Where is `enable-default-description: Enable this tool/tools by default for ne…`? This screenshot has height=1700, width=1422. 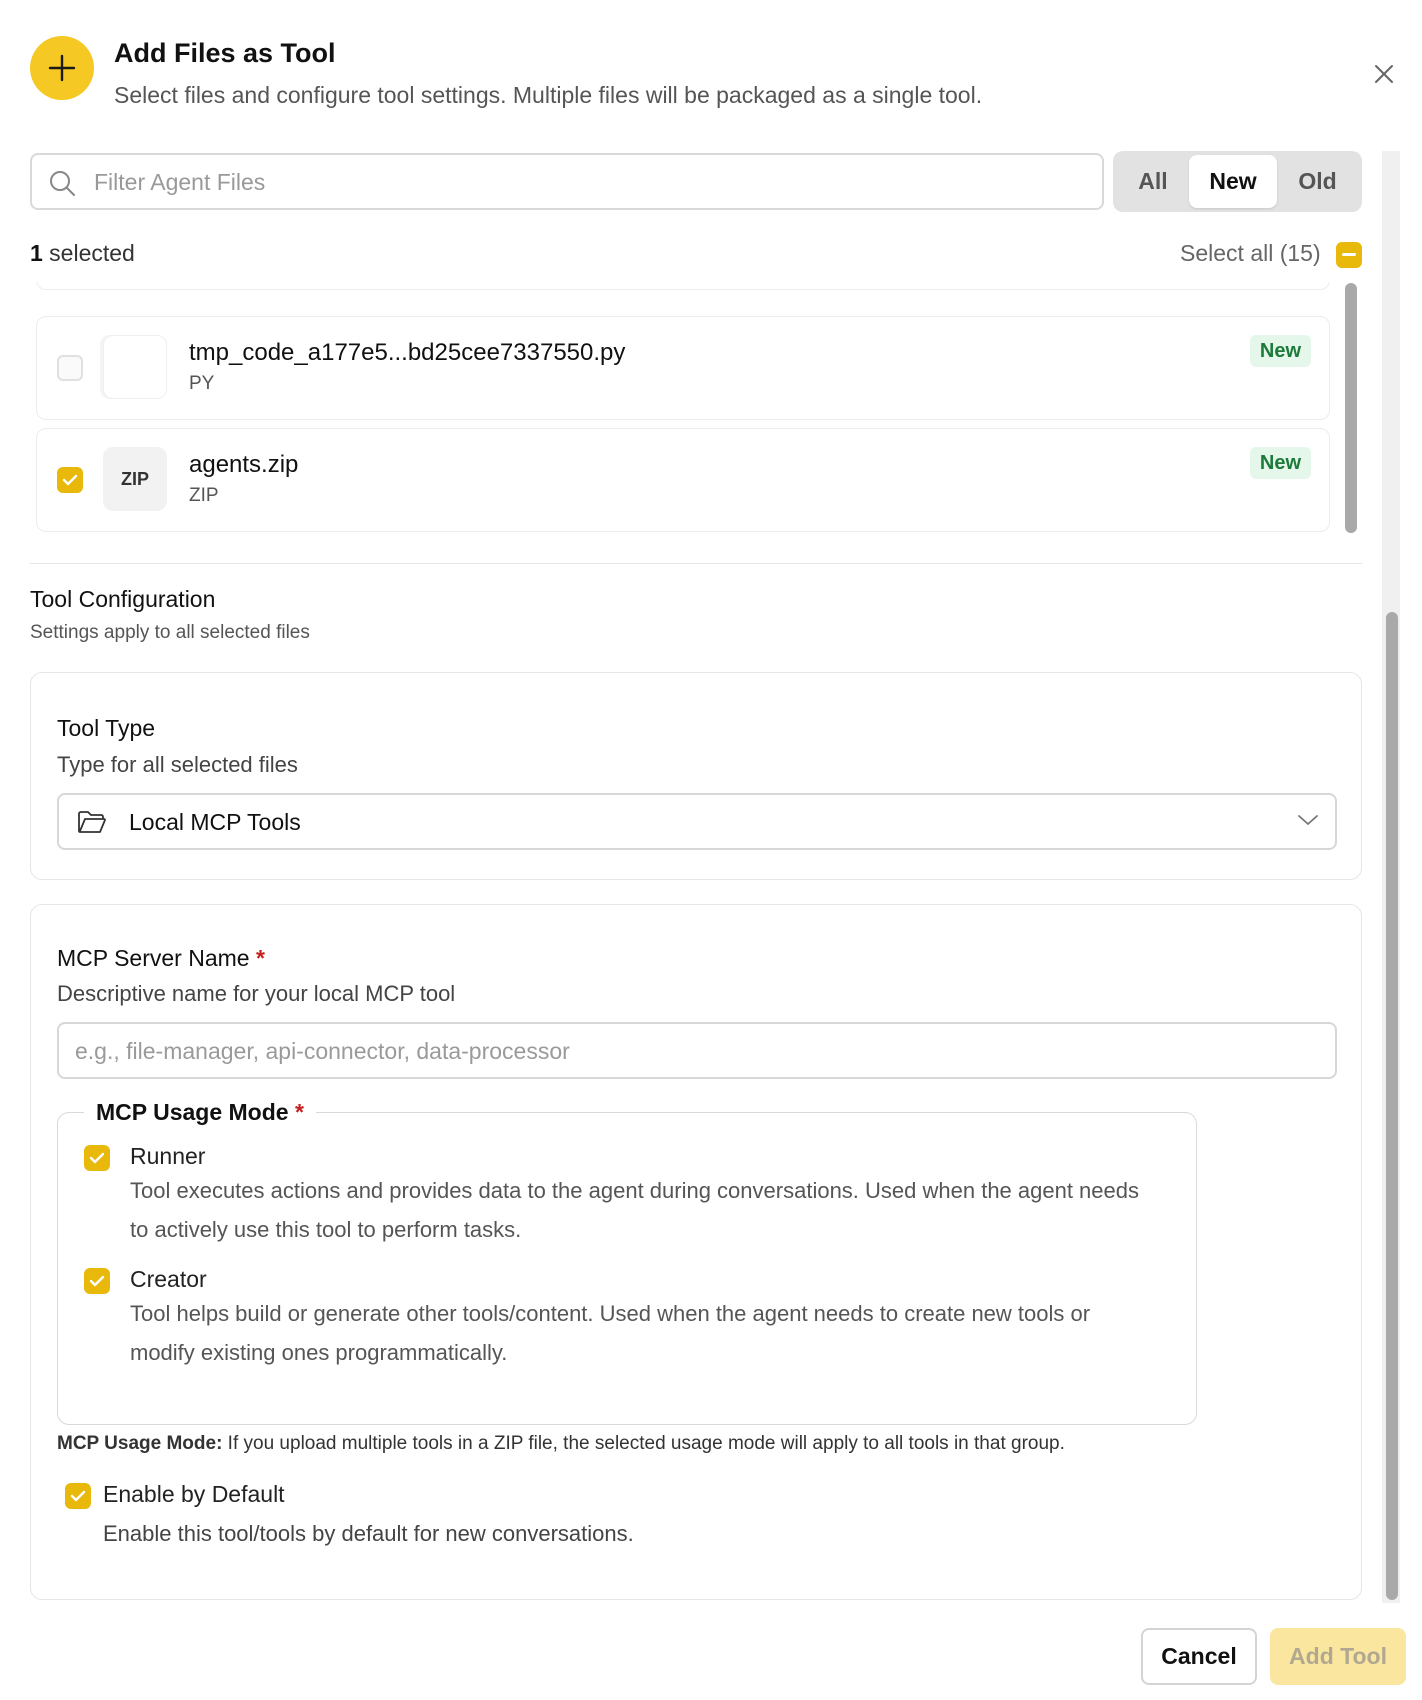
enable-default-description: Enable this tool/tools by default for ne… is located at coordinates (368, 1533).